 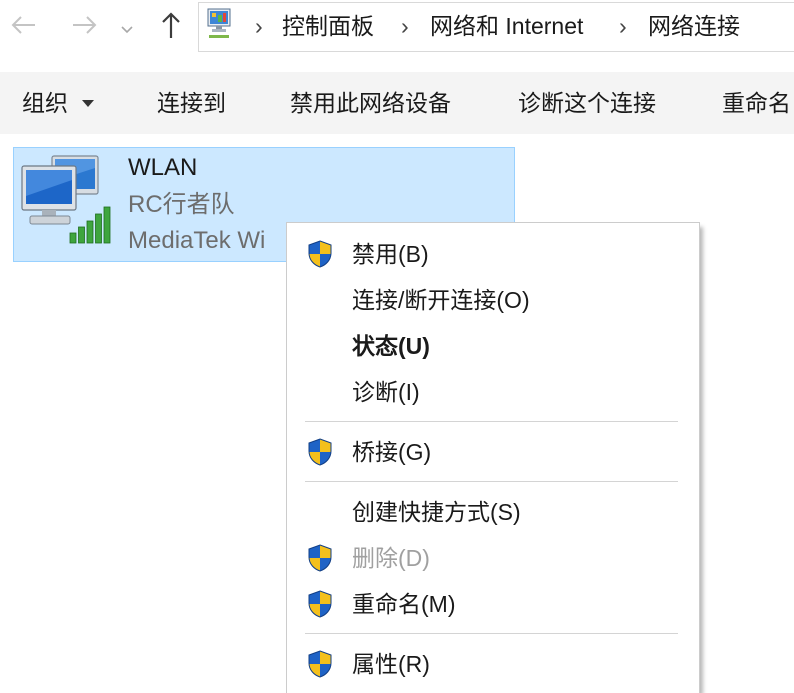 I want to click on connect-to-button: 连接到, so click(x=191, y=103).